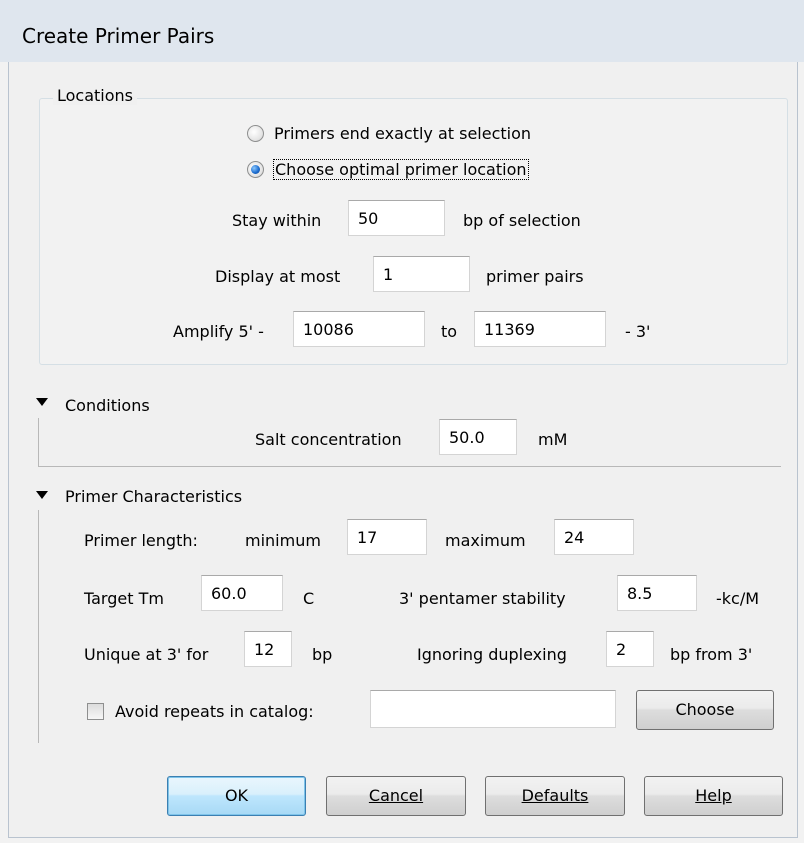  What do you see at coordinates (255, 133) in the screenshot?
I see `radio-exact` at bounding box center [255, 133].